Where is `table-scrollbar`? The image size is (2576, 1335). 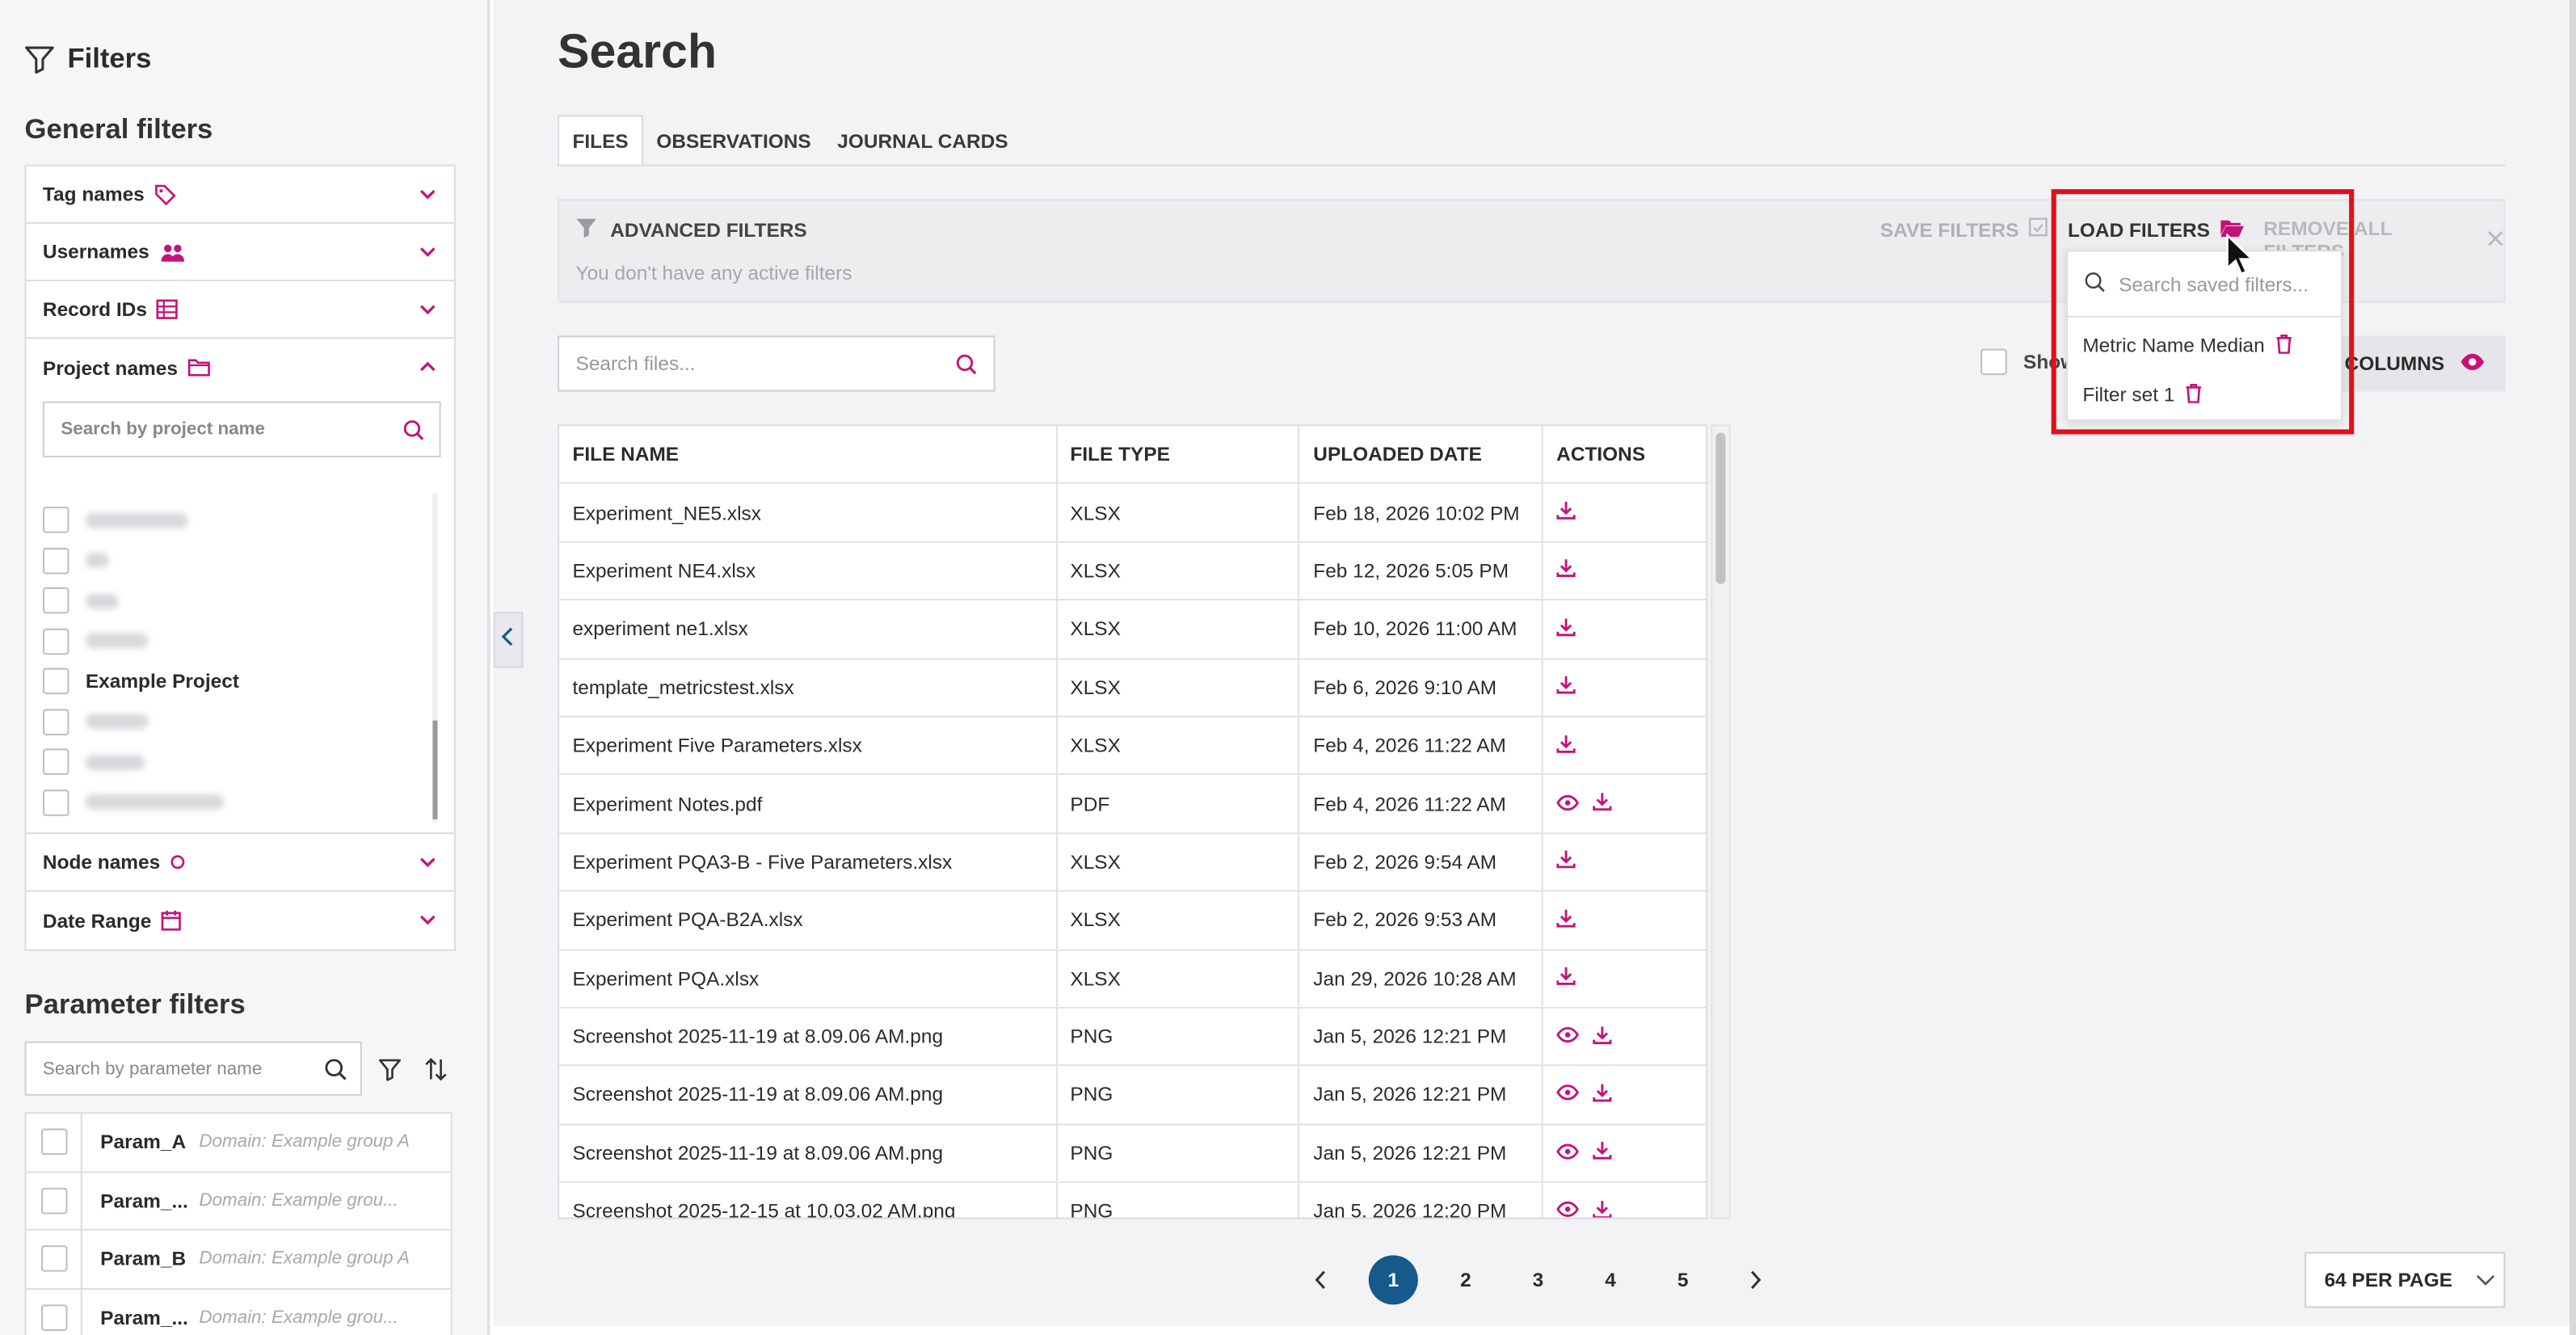 table-scrollbar is located at coordinates (1721, 822).